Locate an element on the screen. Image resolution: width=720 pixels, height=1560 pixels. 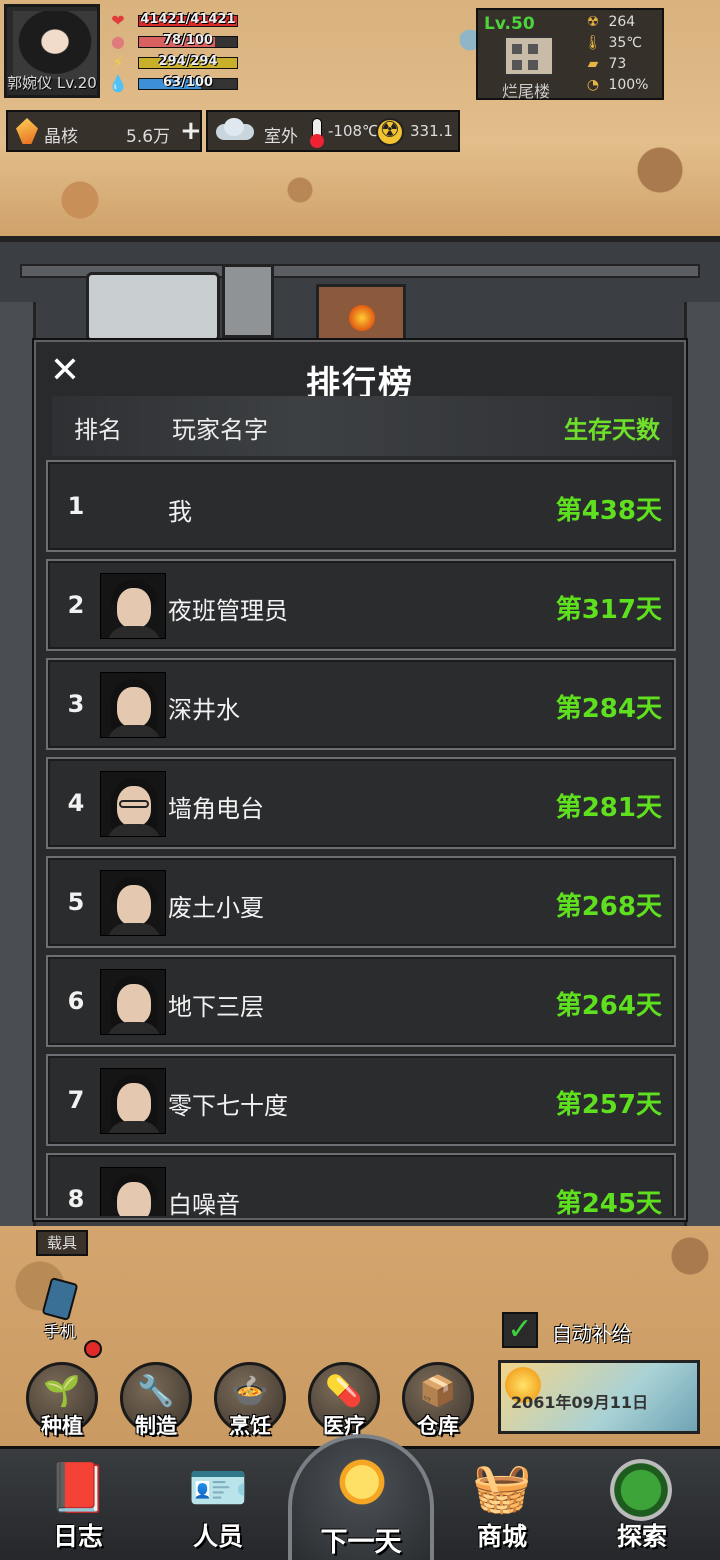
rank-number: 3 is located at coordinates (76, 704).